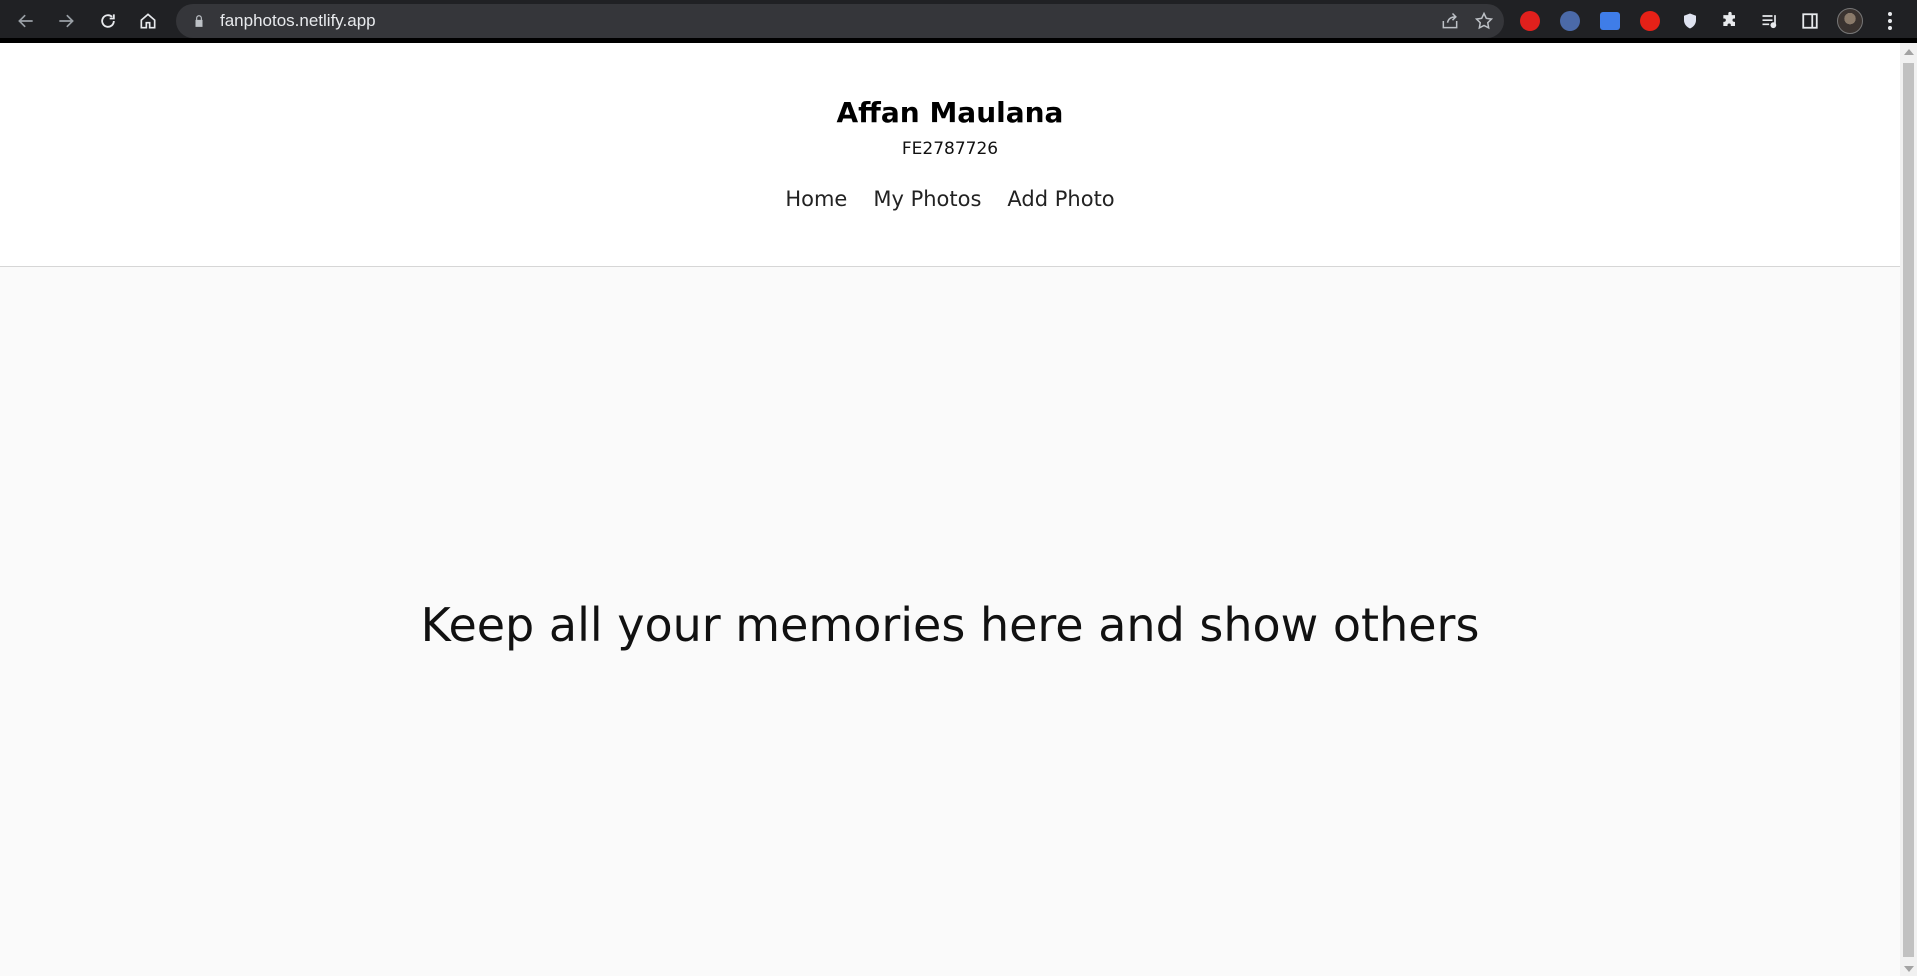 This screenshot has width=1917, height=976. Describe the element at coordinates (199, 21) in the screenshot. I see `lock-icon` at that location.